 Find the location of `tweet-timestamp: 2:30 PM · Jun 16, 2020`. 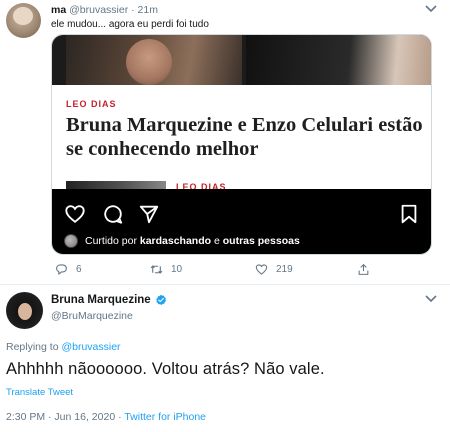

tweet-timestamp: 2:30 PM · Jun 16, 2020 is located at coordinates (60, 417).